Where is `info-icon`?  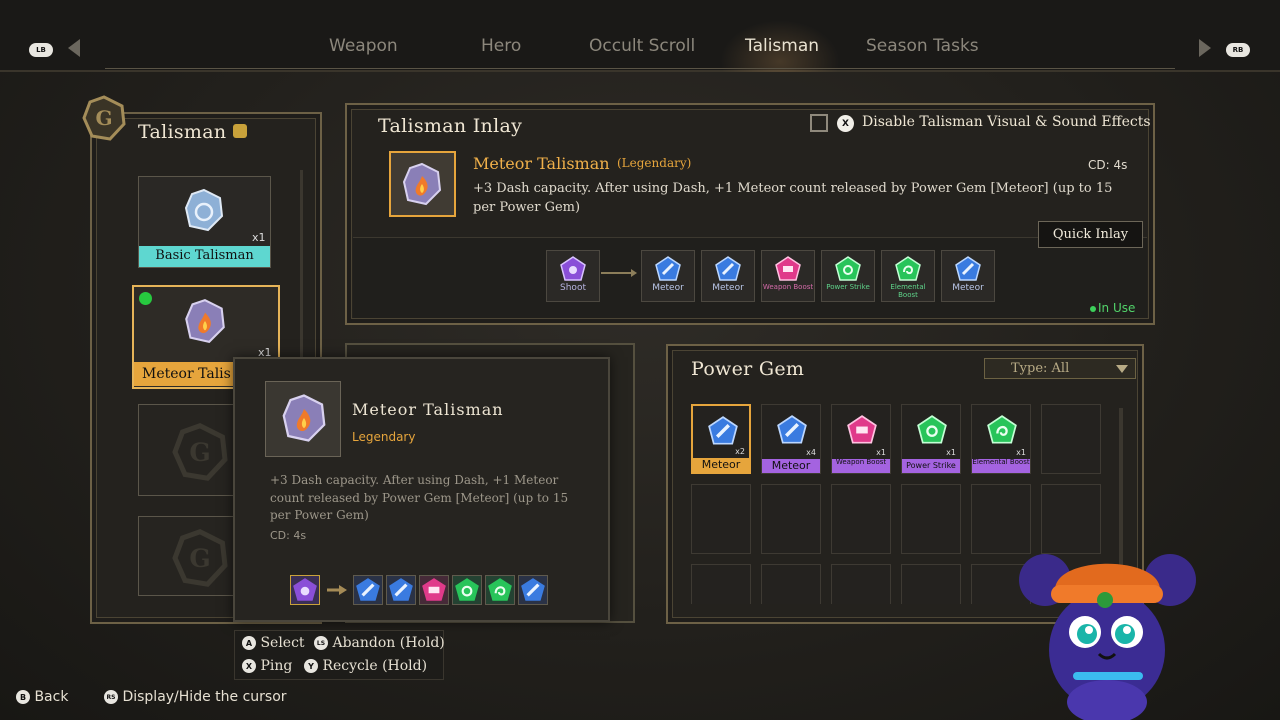 info-icon is located at coordinates (240, 131).